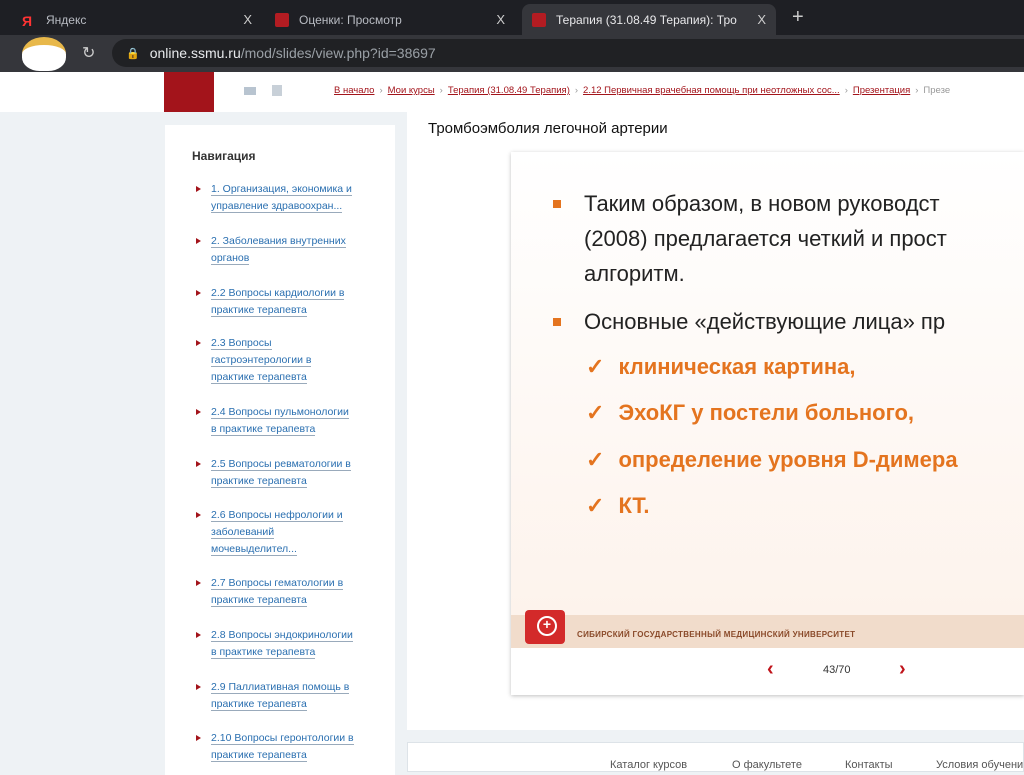 The image size is (1024, 775). What do you see at coordinates (762, 203) in the screenshot?
I see `slide-text: Таким образом, в новом руководст` at bounding box center [762, 203].